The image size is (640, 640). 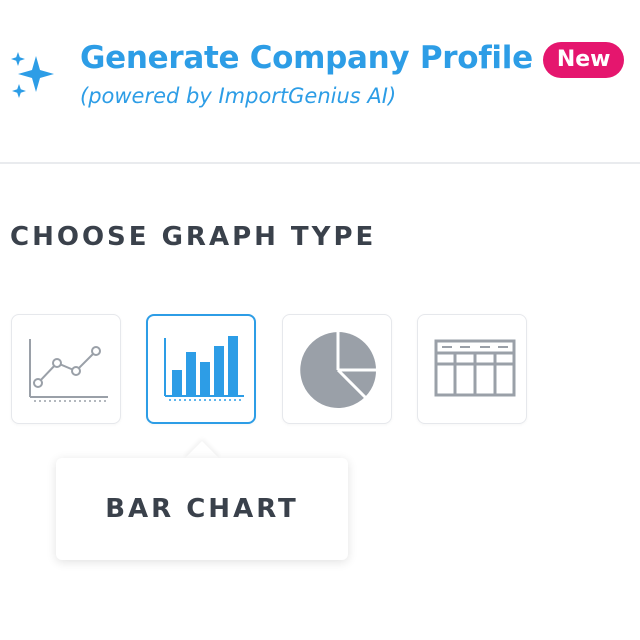 I want to click on new-badge: New, so click(x=583, y=60).